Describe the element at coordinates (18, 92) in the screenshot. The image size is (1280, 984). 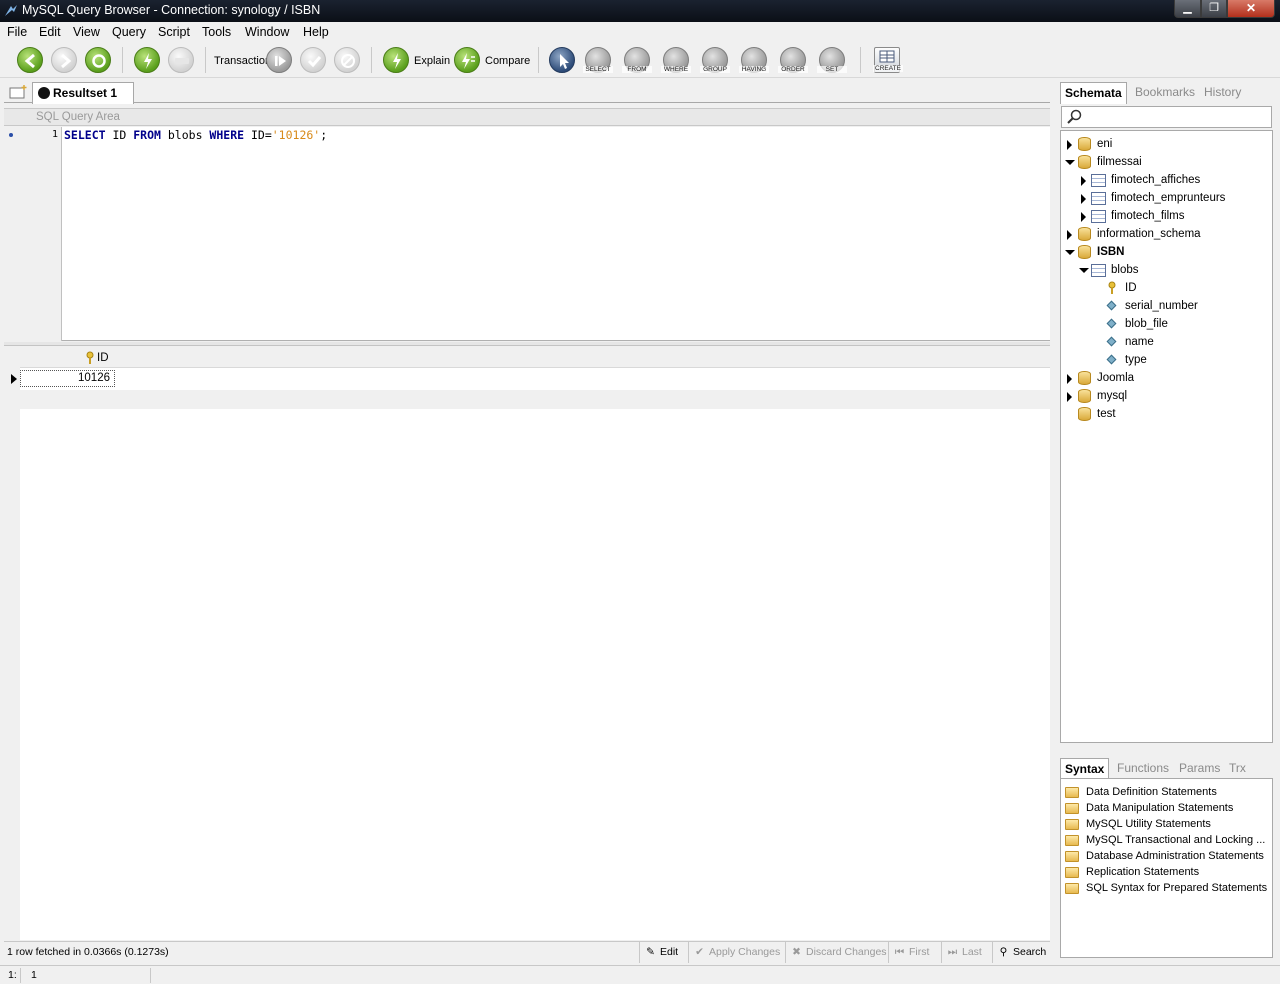
I see `new-tab-icon` at that location.